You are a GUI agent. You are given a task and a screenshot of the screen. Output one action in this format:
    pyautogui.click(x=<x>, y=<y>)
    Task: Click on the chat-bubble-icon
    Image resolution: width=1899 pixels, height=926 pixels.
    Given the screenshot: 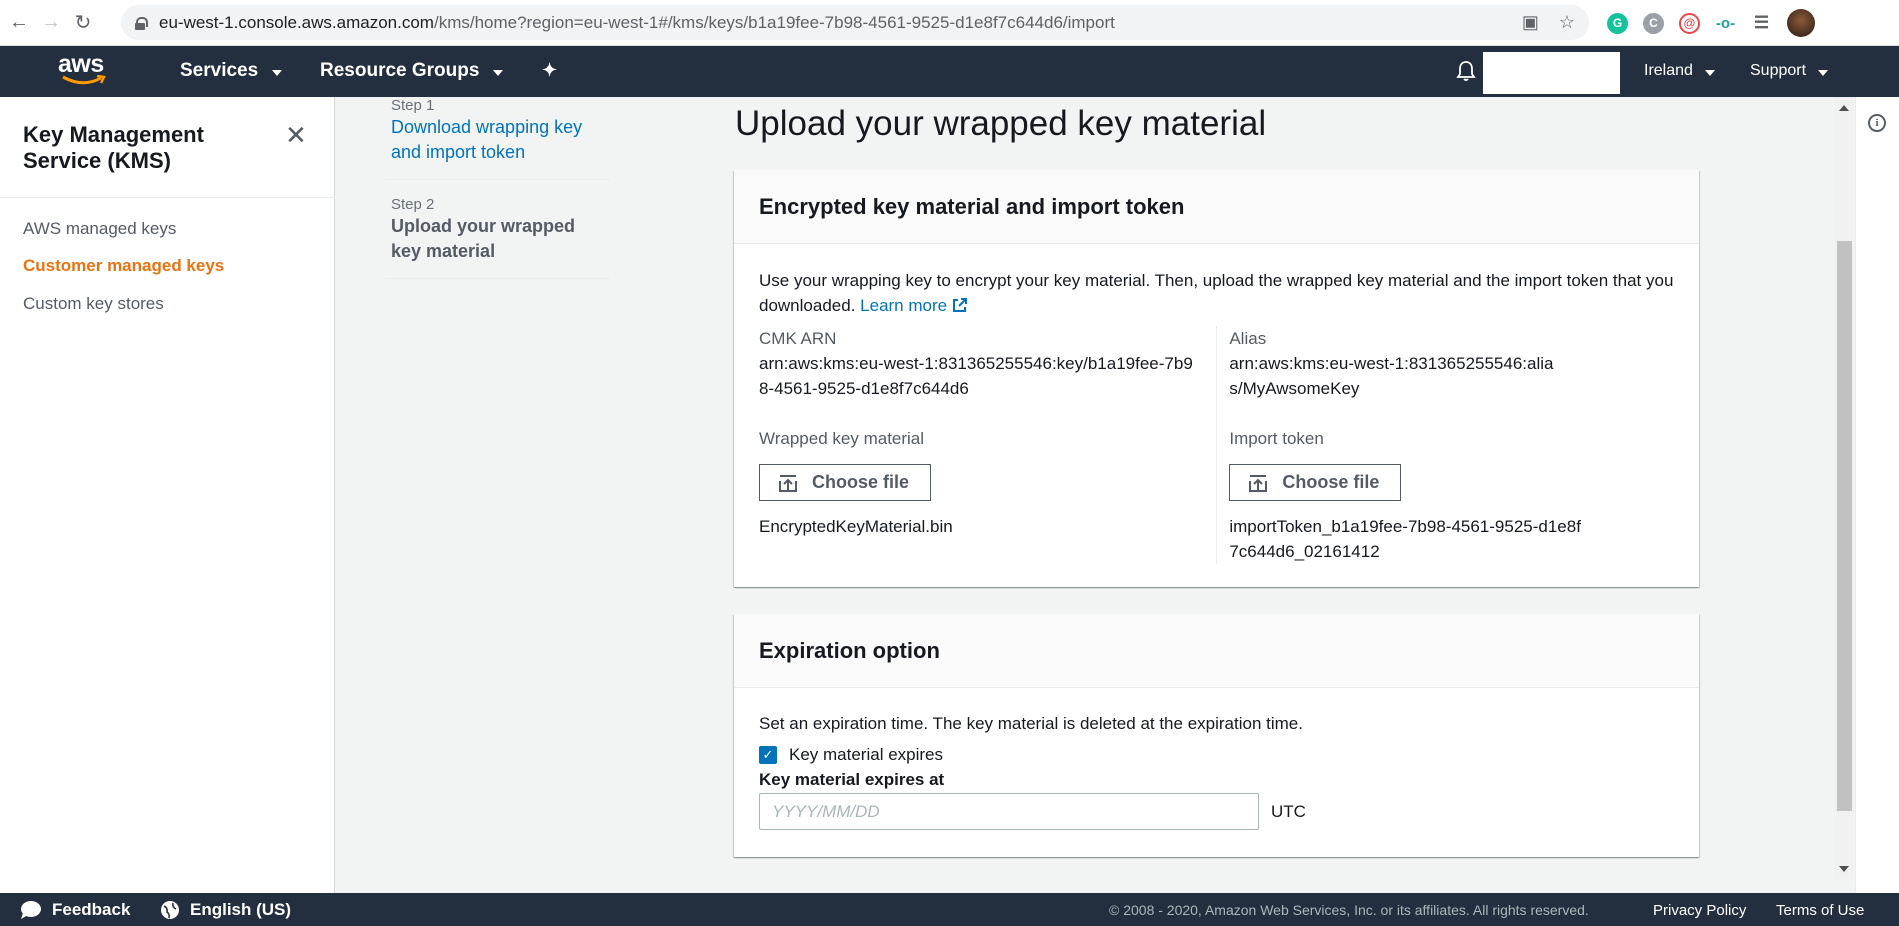 What is the action you would take?
    pyautogui.click(x=31, y=910)
    